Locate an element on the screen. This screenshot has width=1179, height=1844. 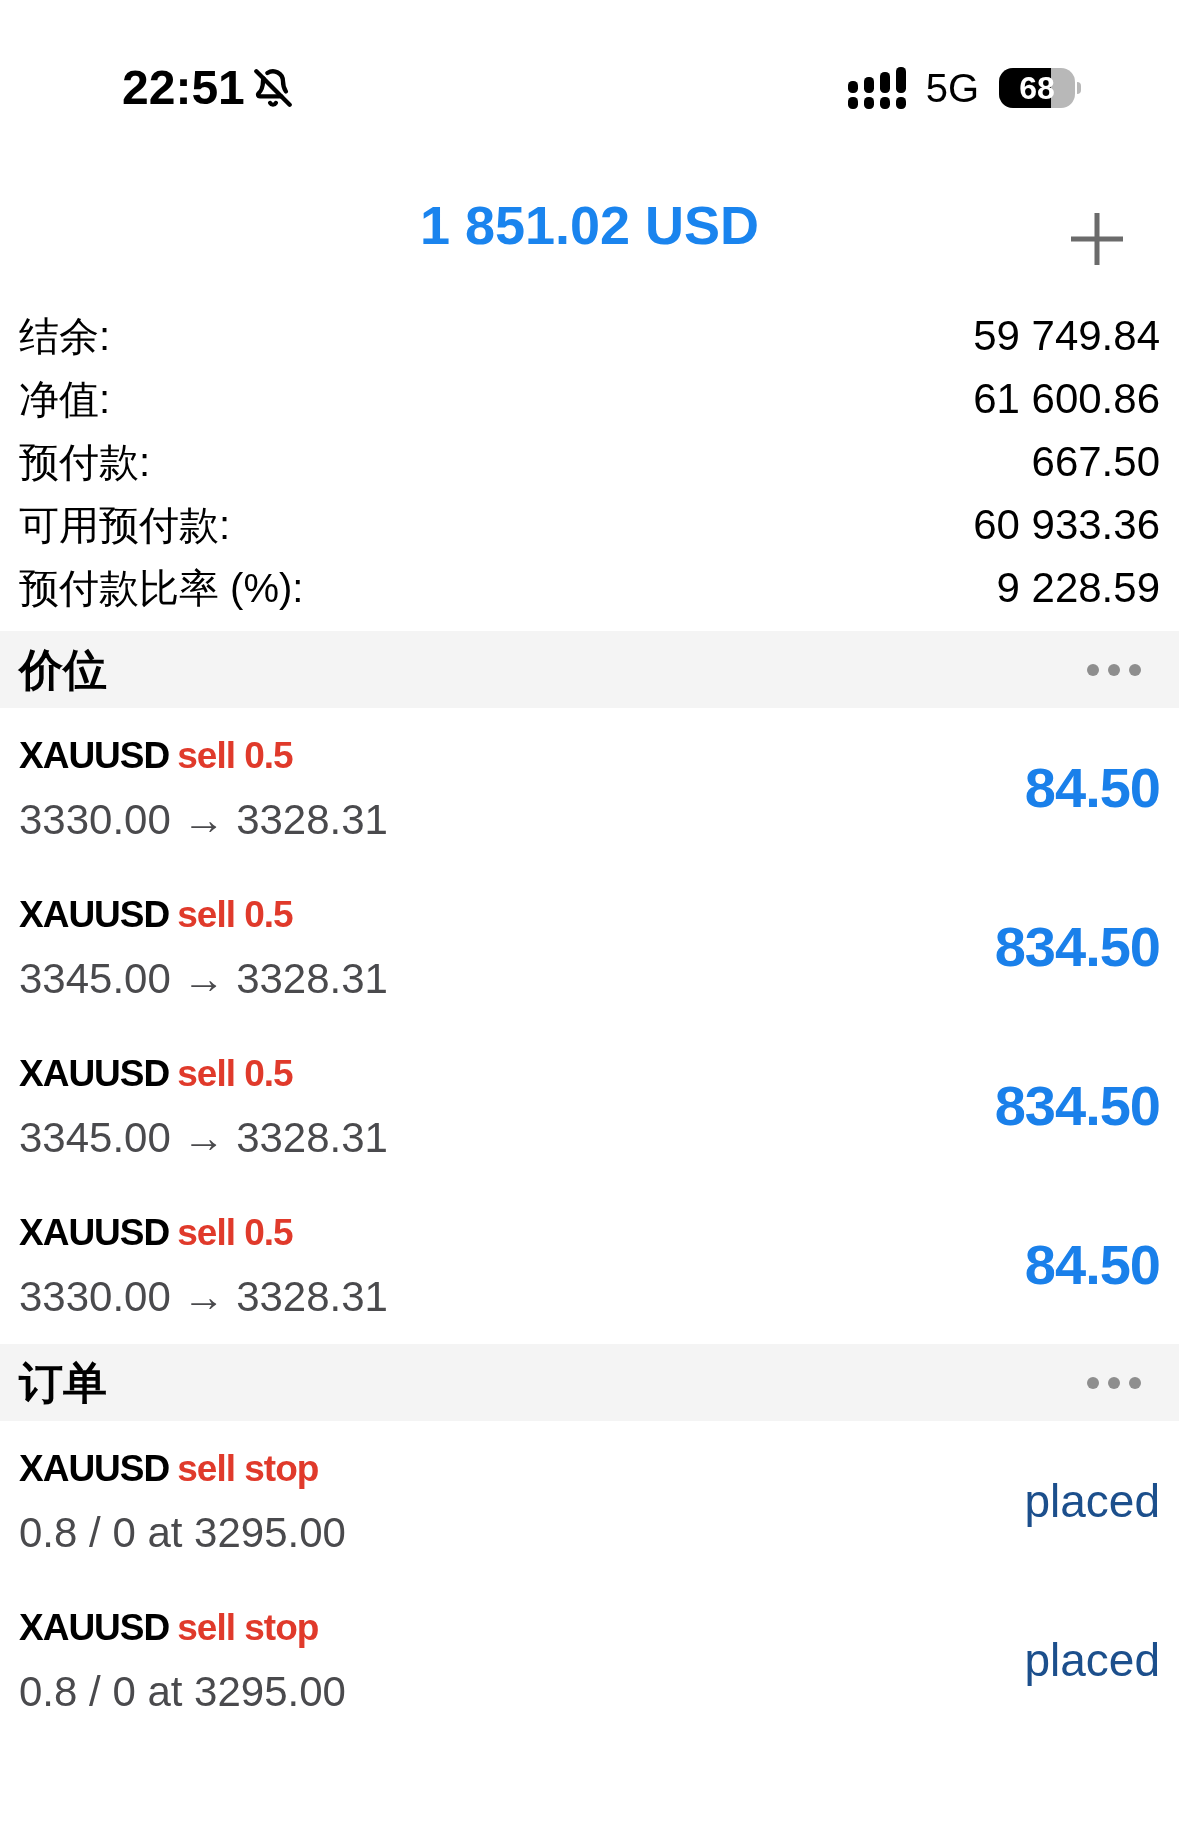
network-type: 5G is located at coordinates (952, 88).